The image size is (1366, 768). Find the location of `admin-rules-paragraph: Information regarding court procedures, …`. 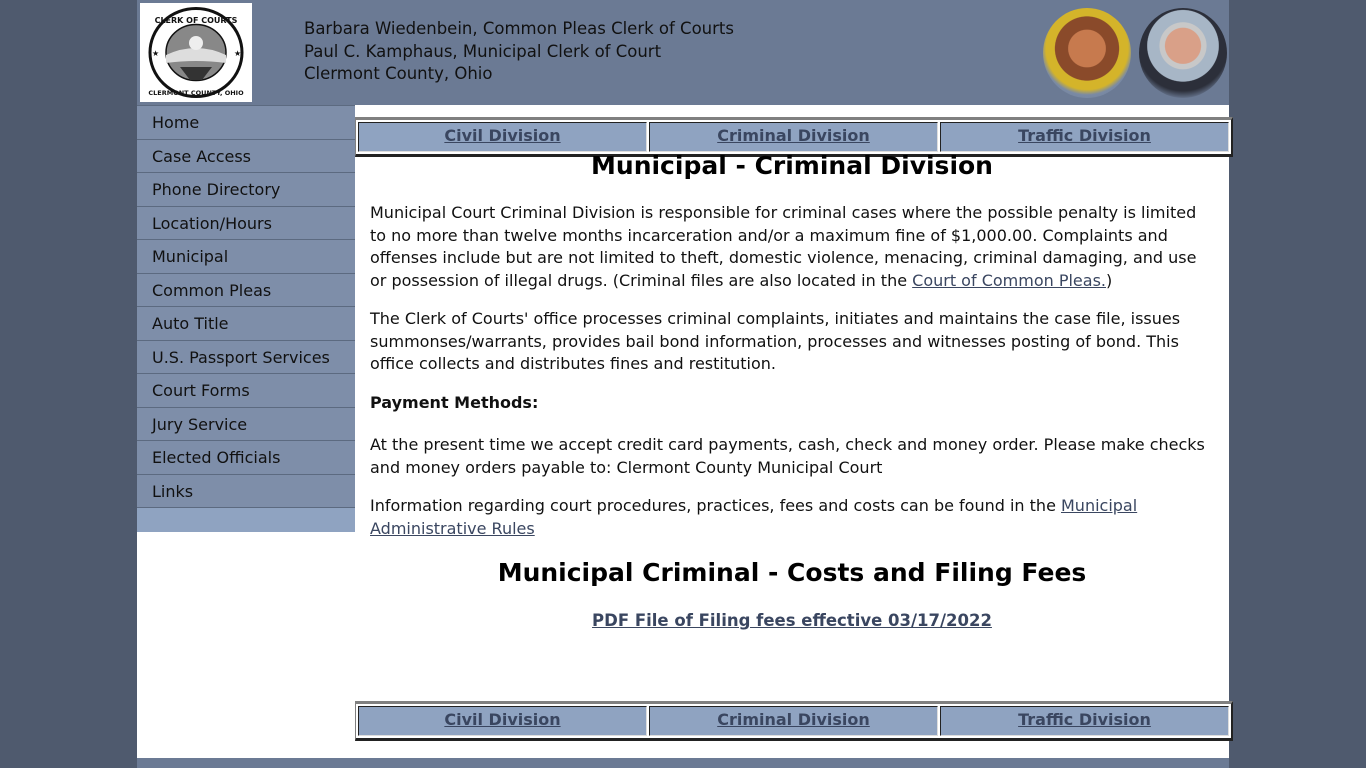

admin-rules-paragraph: Information regarding court procedures, … is located at coordinates (792, 517).